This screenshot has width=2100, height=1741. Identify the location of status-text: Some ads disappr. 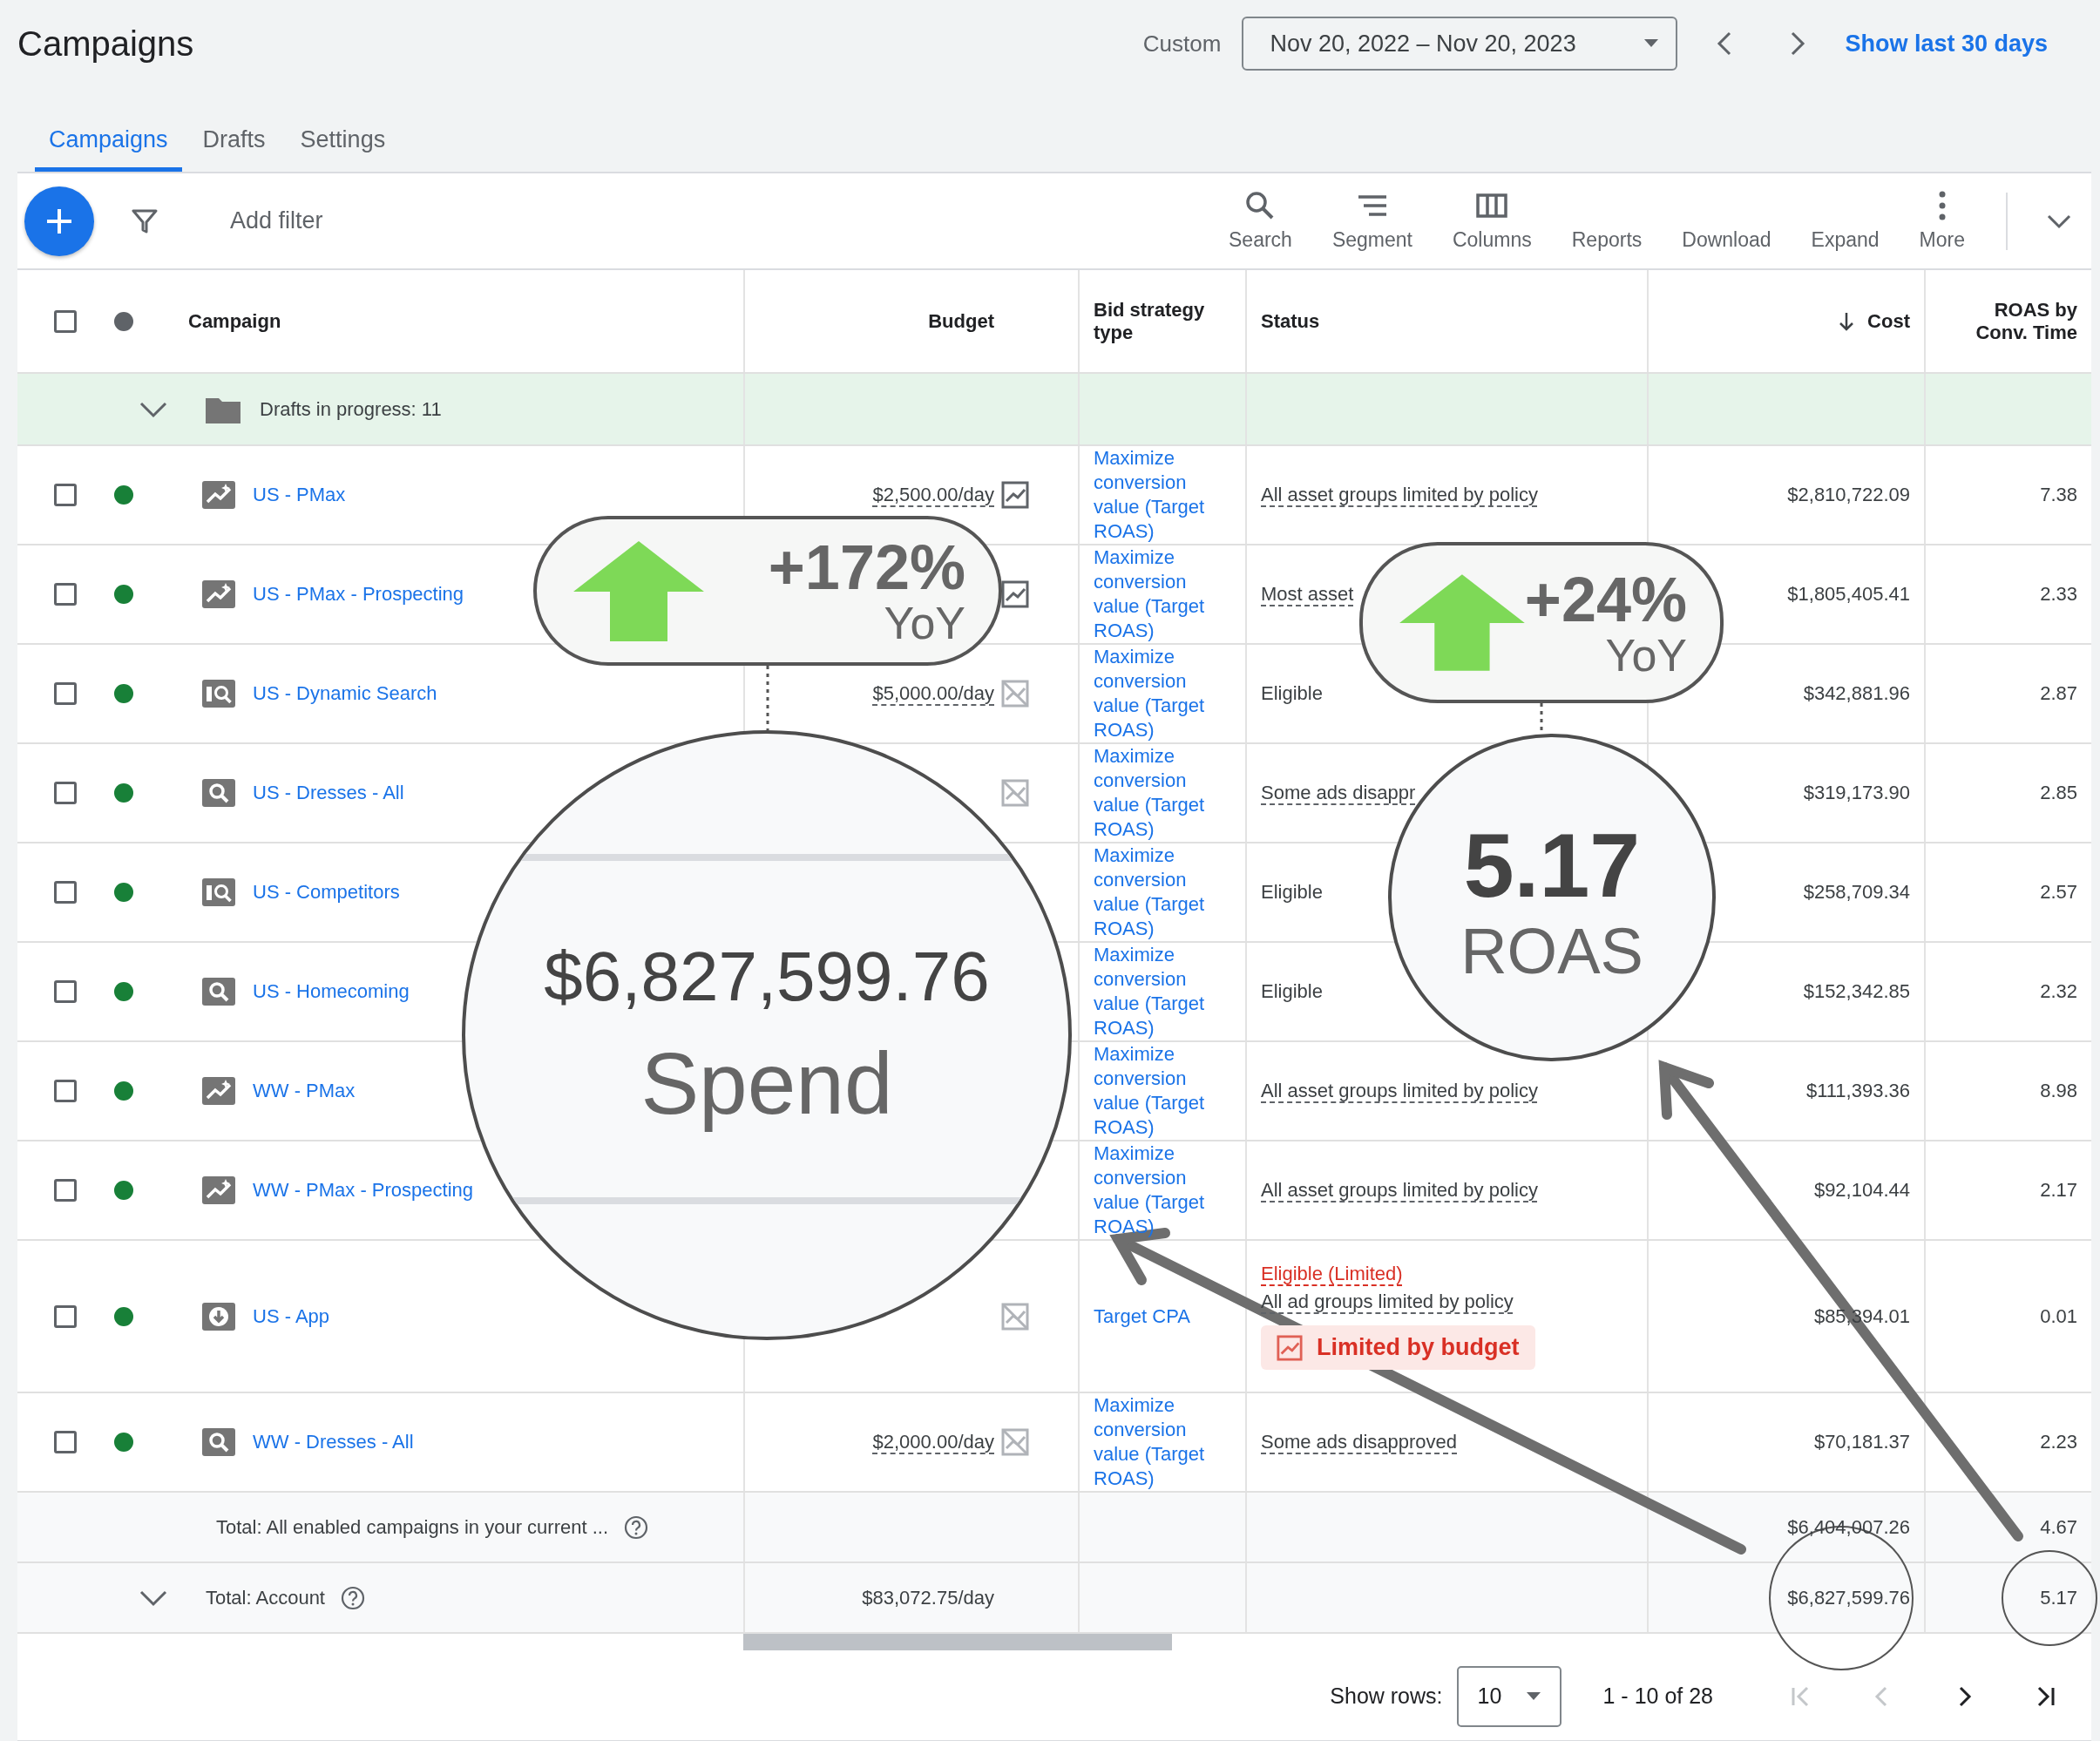
(1338, 793).